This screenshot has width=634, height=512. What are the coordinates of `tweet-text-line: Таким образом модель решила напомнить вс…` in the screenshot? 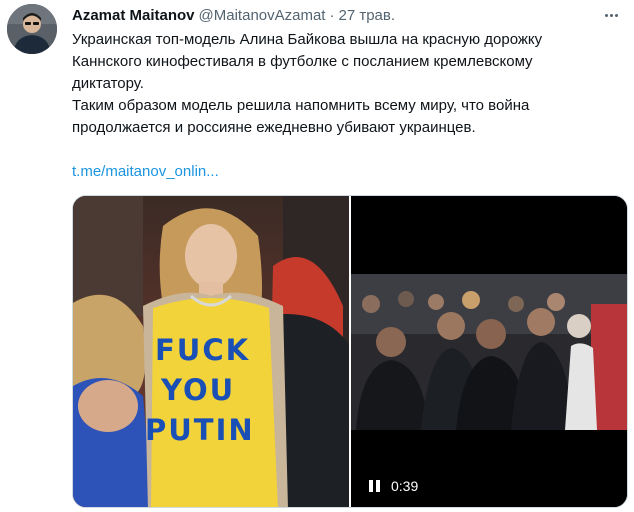 It's located at (301, 105).